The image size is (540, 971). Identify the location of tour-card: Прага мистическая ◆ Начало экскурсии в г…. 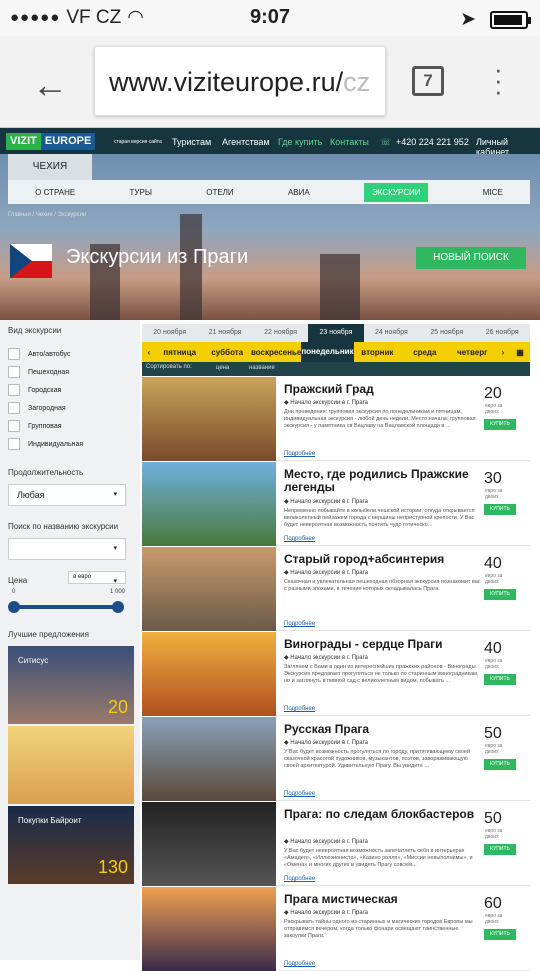
(336, 929).